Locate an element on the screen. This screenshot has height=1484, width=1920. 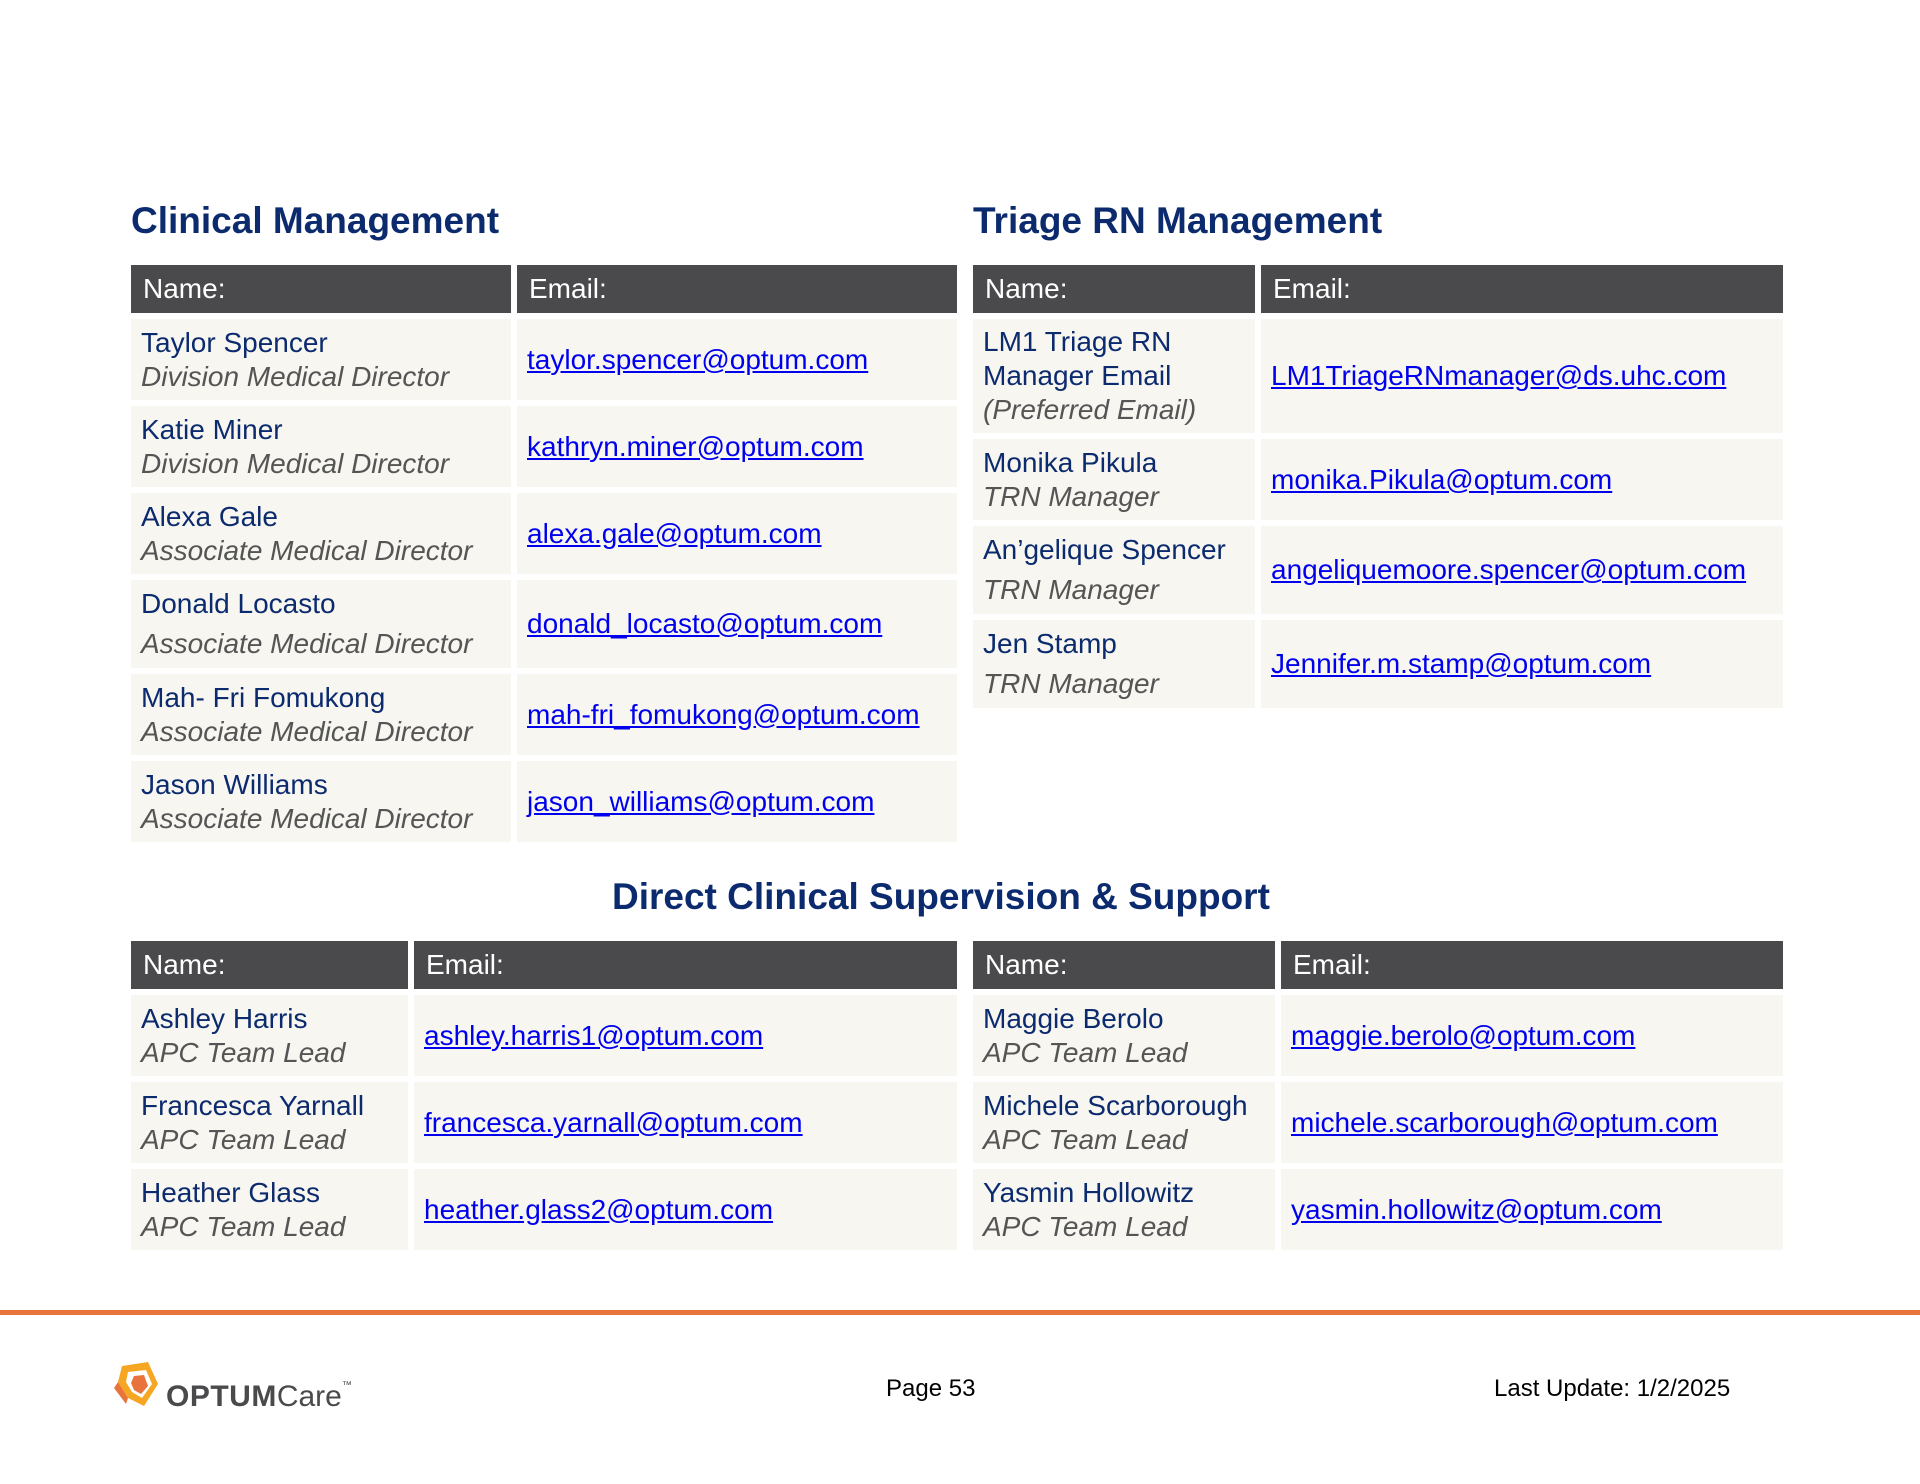
email-link: michele.scarborough@optum.com is located at coordinates (1504, 1122).